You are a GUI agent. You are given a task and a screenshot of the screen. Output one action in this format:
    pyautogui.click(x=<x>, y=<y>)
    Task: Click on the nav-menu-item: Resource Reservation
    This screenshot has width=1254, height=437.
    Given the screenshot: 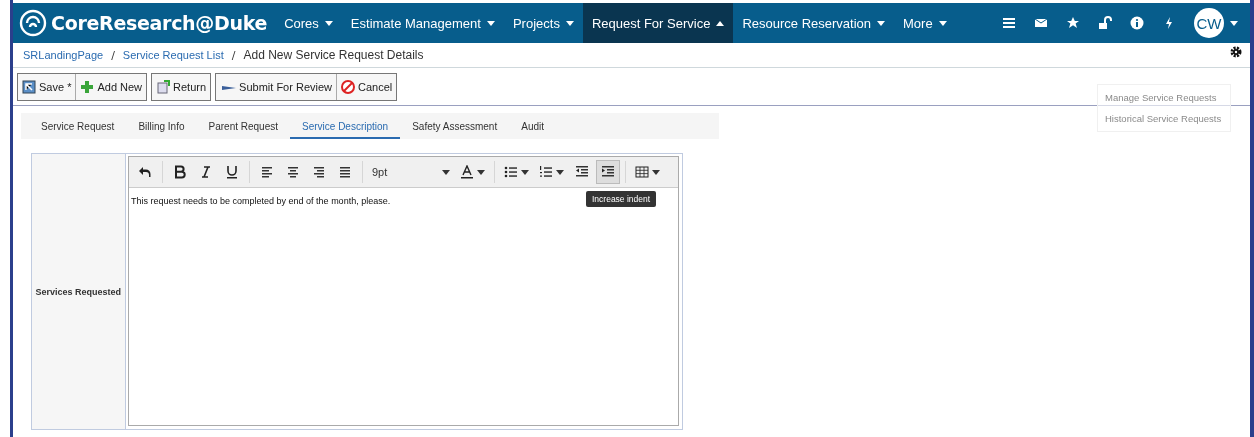 What is the action you would take?
    pyautogui.click(x=813, y=23)
    